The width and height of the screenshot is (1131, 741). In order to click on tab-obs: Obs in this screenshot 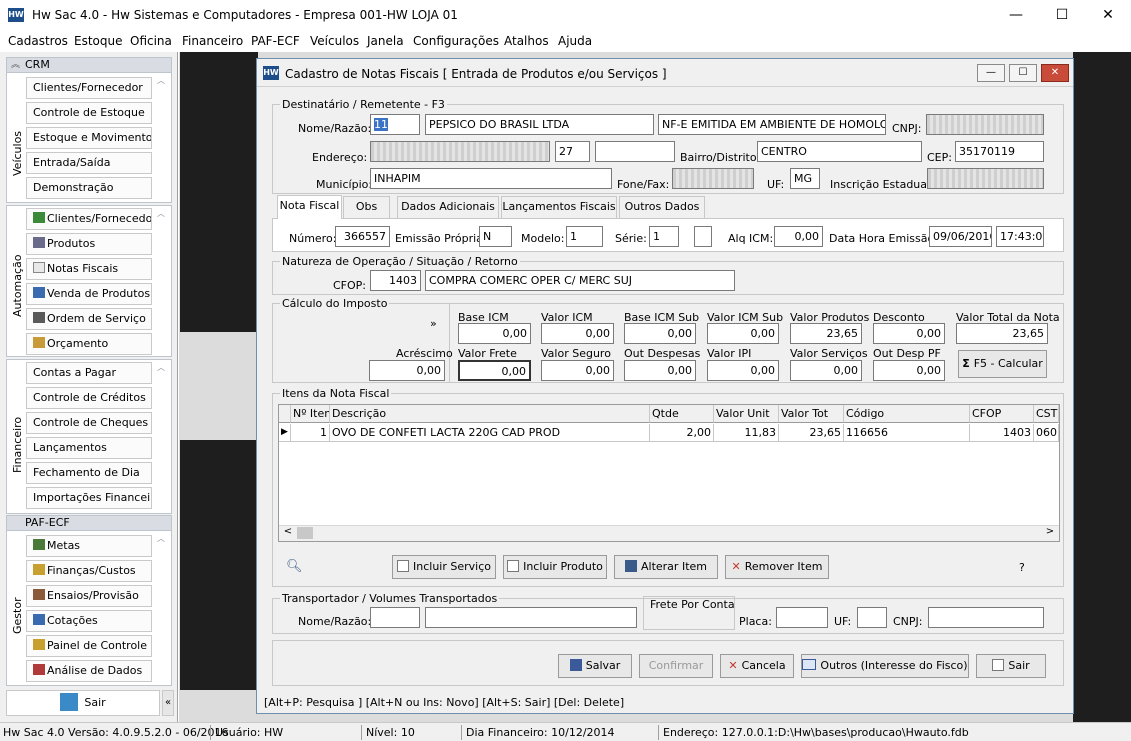, I will do `click(366, 207)`.